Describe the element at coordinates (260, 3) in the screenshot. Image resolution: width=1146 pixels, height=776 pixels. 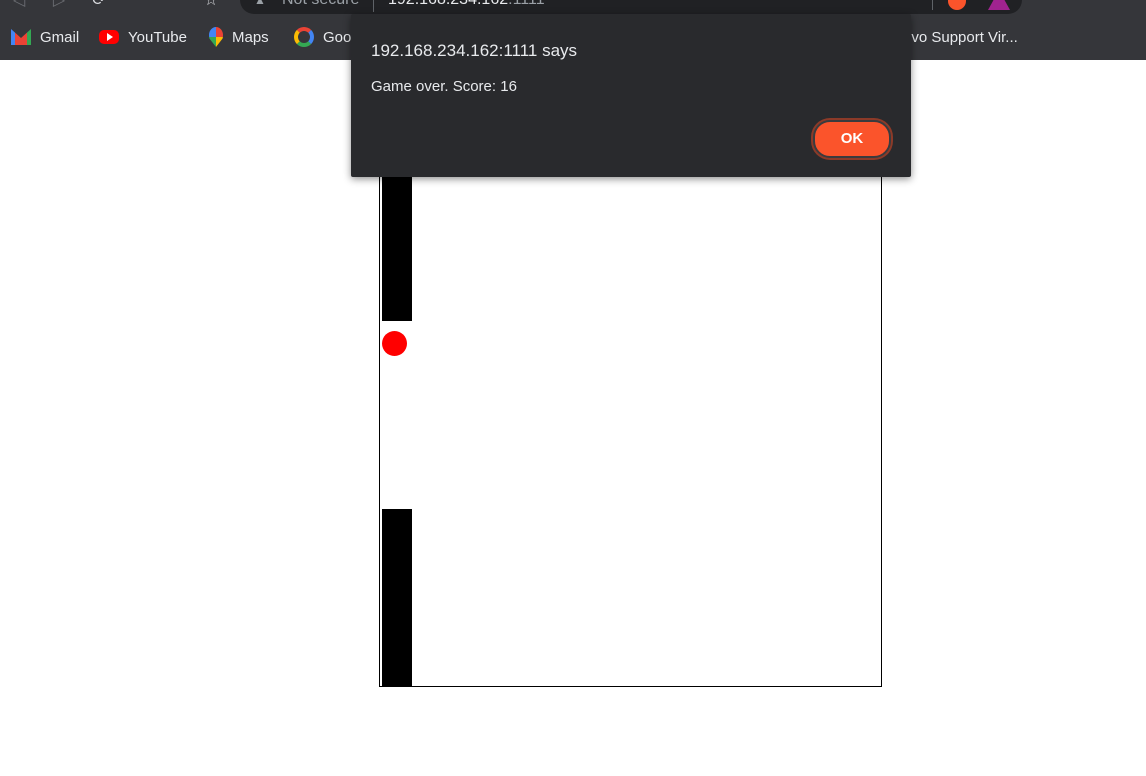
I see `not-secure-icon: ▲` at that location.